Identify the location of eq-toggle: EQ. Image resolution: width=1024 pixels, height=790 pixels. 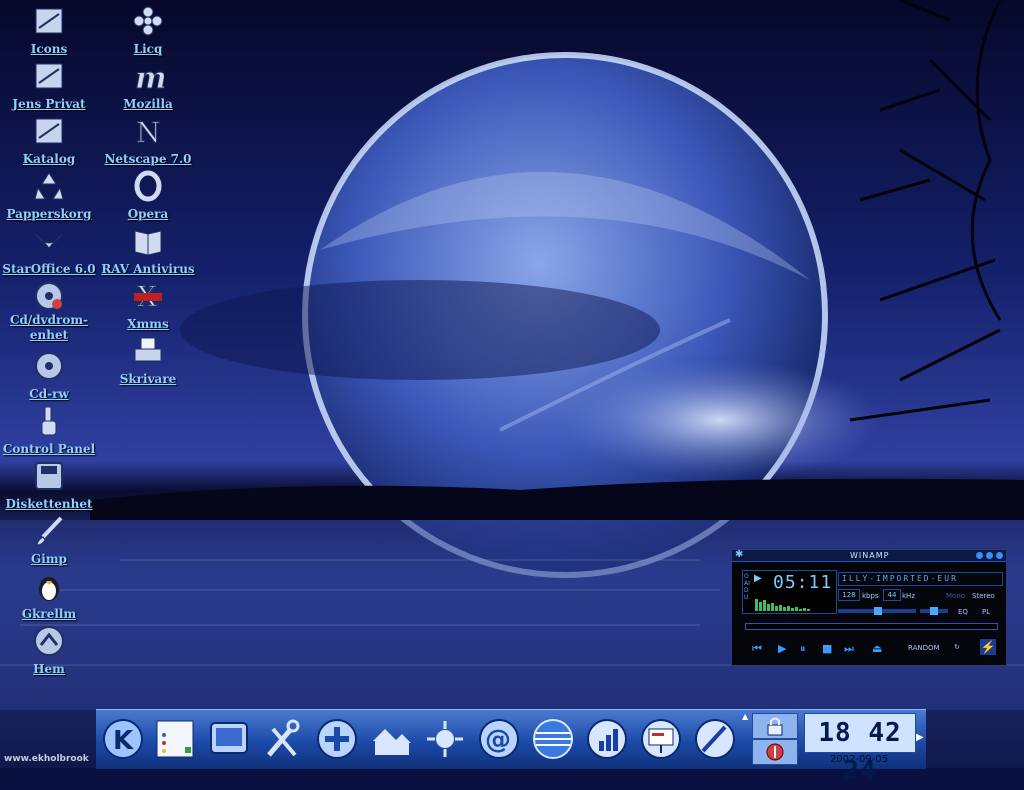
(963, 612).